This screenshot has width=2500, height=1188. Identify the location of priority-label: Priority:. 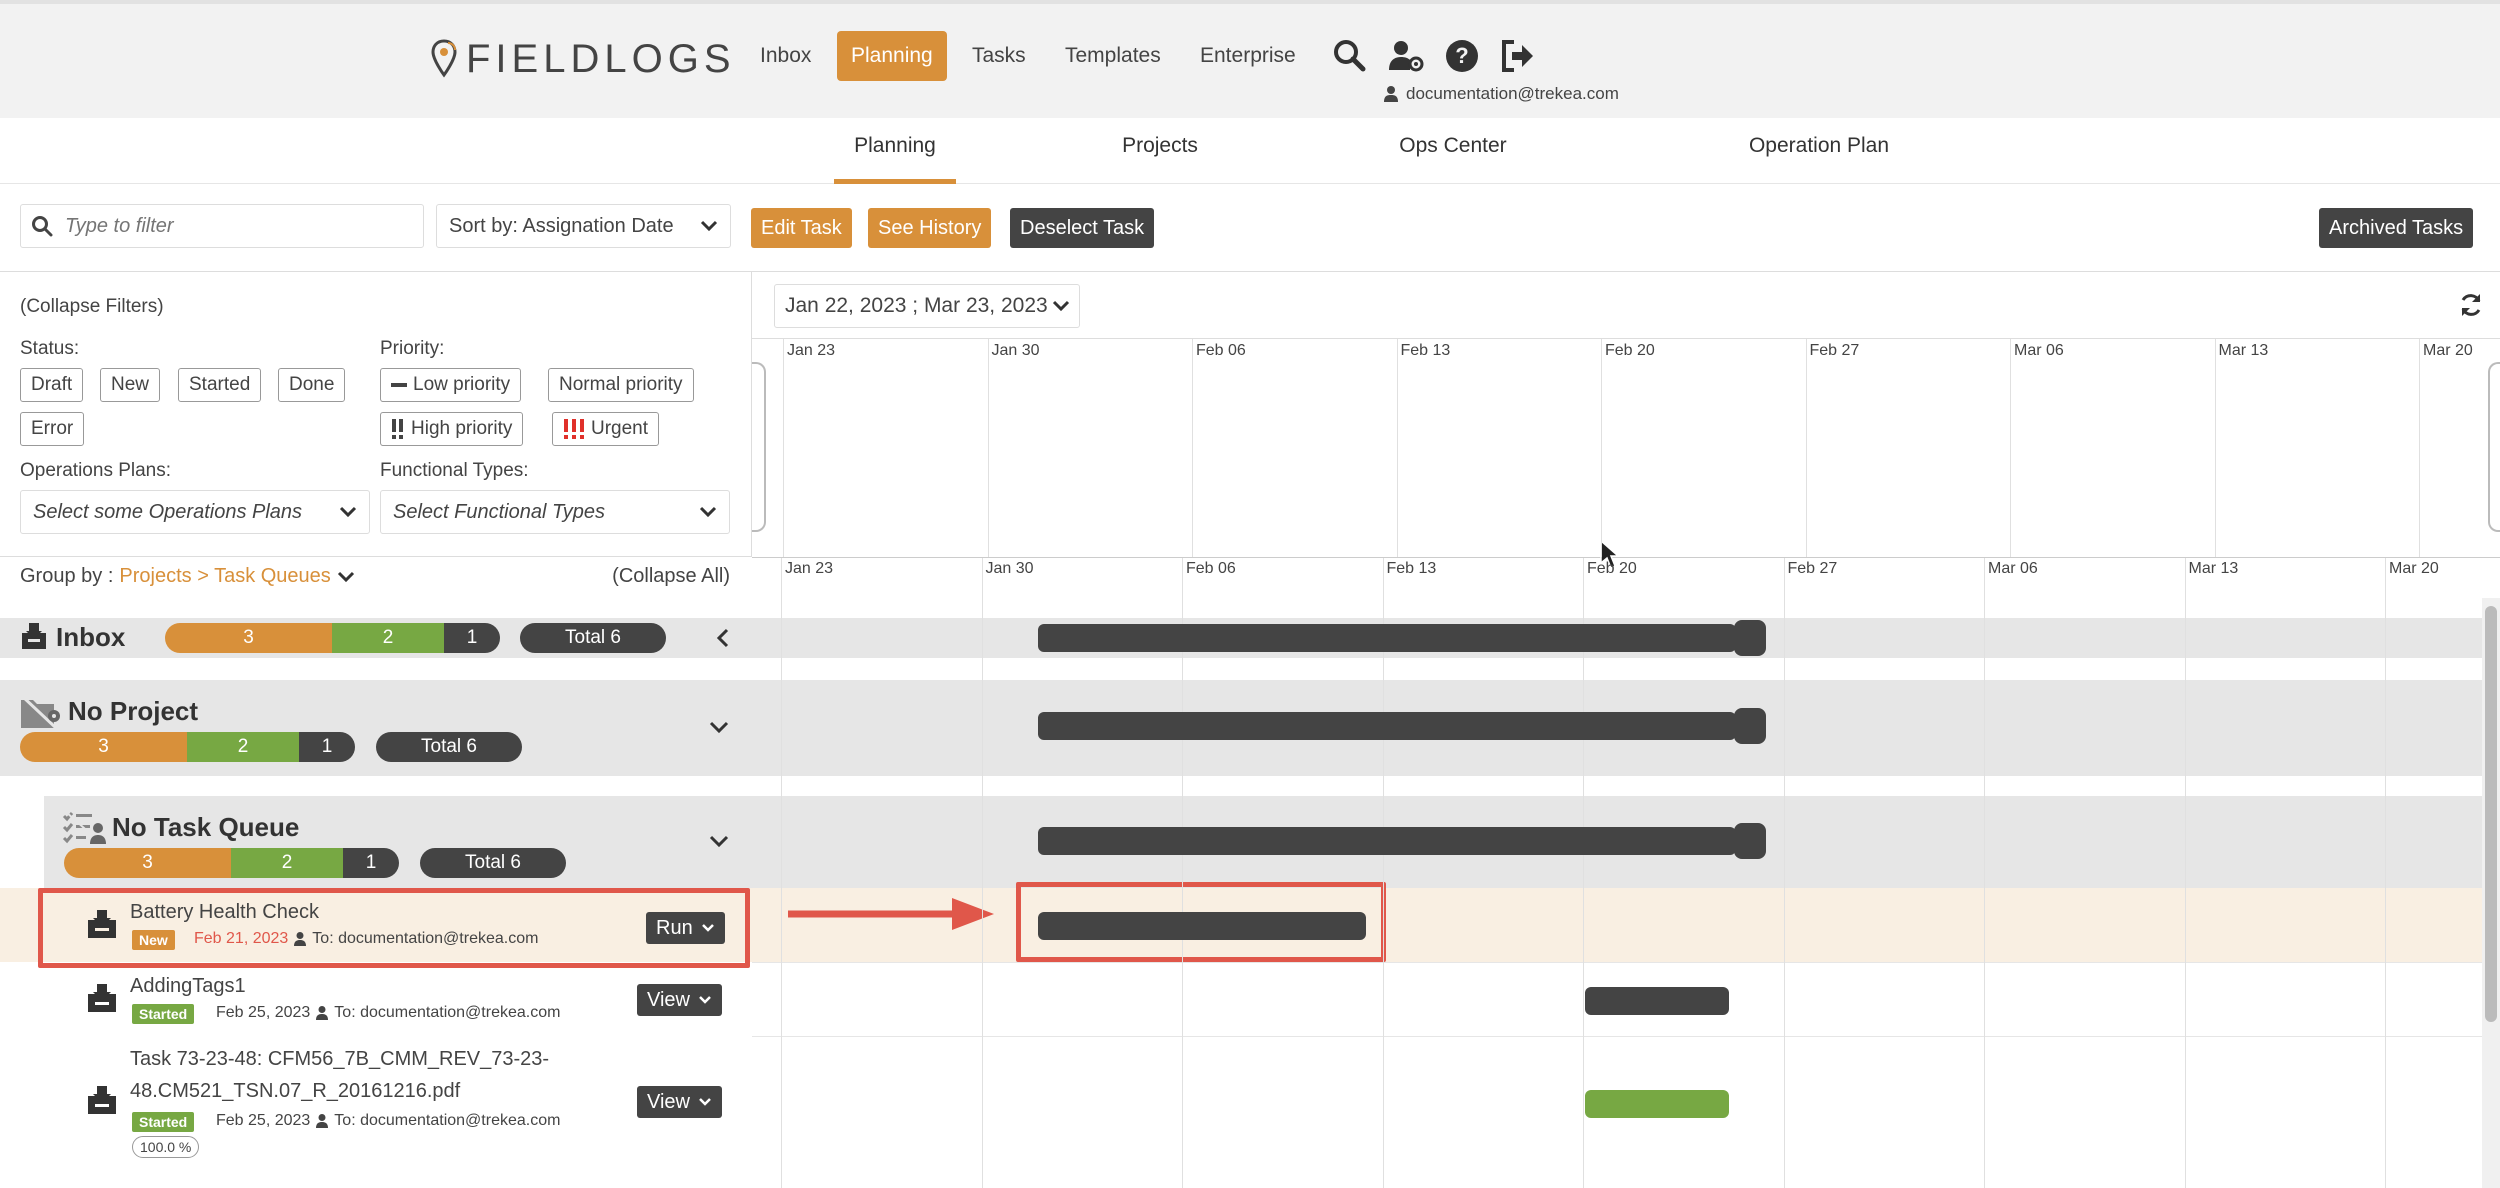
(412, 348).